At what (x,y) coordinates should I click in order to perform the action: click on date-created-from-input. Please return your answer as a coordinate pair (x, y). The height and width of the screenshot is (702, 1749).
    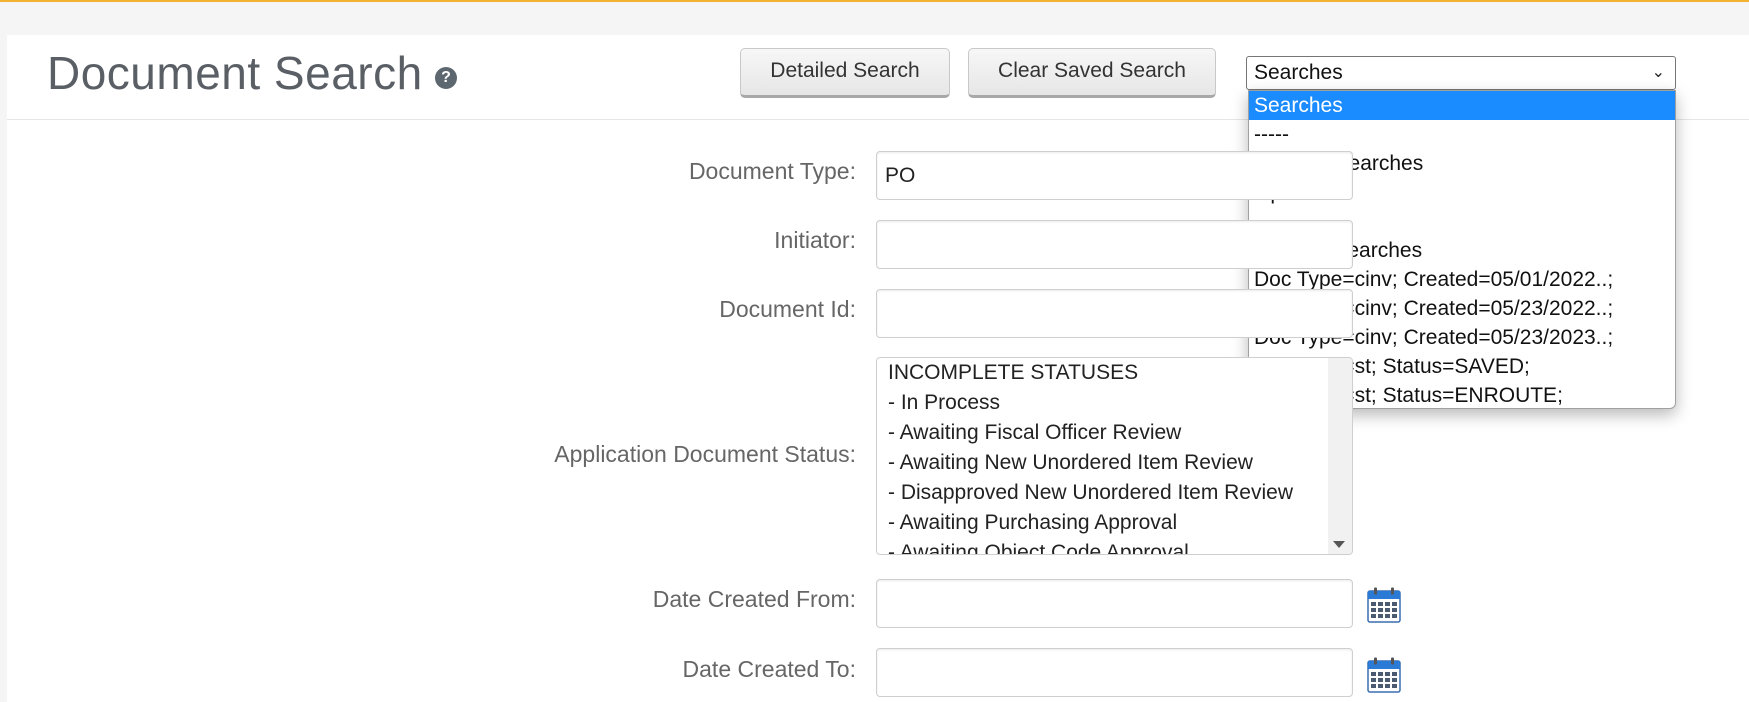
    Looking at the image, I should click on (1114, 603).